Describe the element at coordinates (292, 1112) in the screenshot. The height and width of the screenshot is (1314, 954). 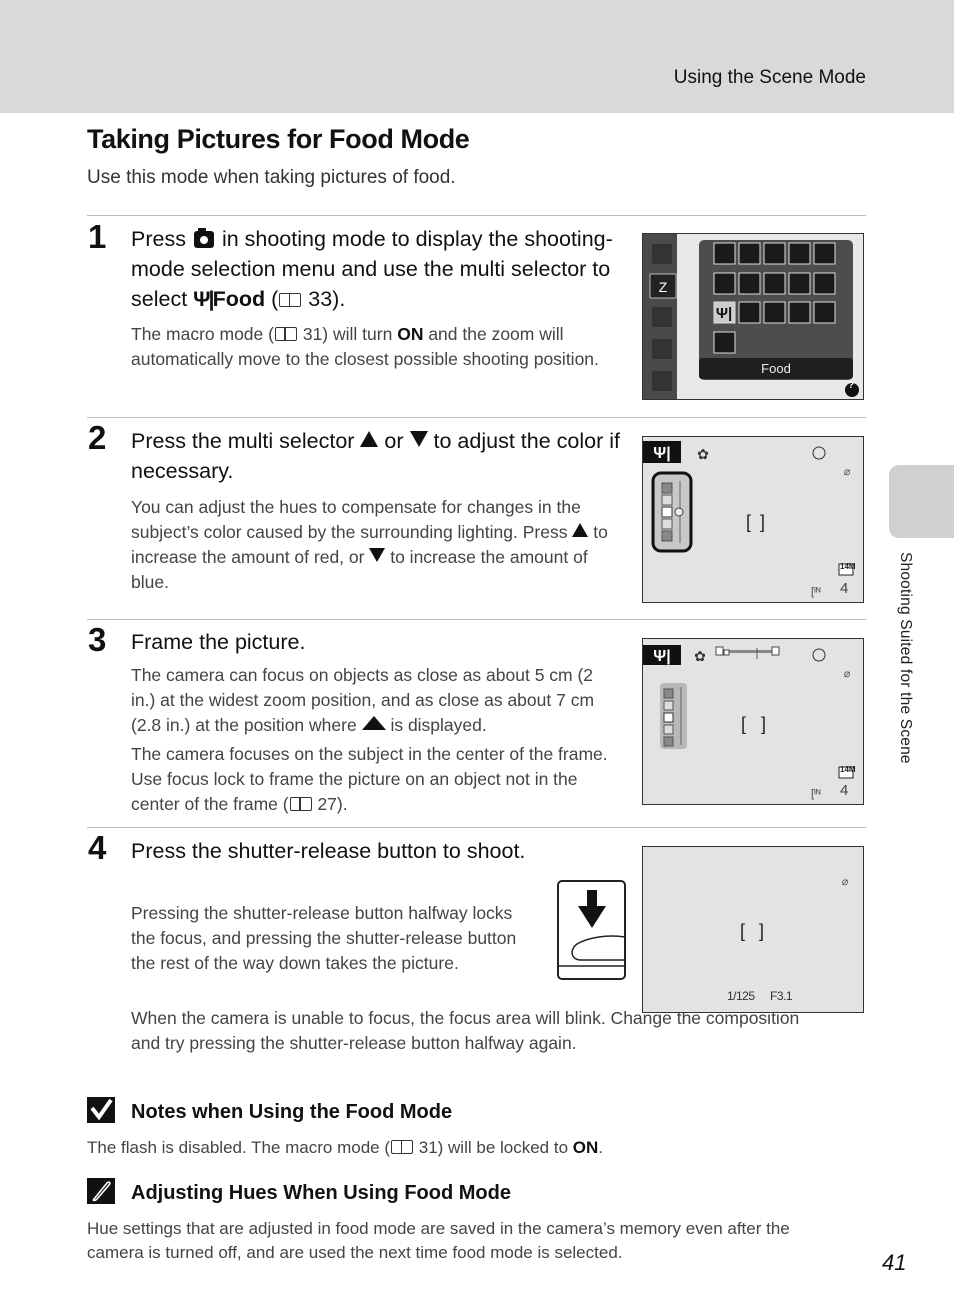
I see `note-heading: Notes when Using the Food Mode` at that location.